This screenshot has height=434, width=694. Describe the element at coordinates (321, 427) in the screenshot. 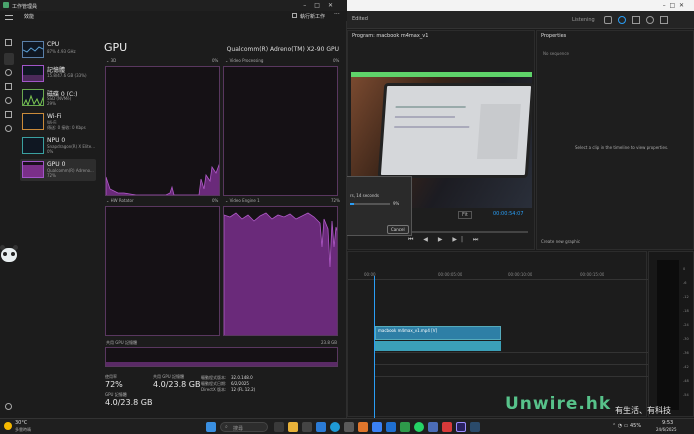

I see `photos-icon` at that location.